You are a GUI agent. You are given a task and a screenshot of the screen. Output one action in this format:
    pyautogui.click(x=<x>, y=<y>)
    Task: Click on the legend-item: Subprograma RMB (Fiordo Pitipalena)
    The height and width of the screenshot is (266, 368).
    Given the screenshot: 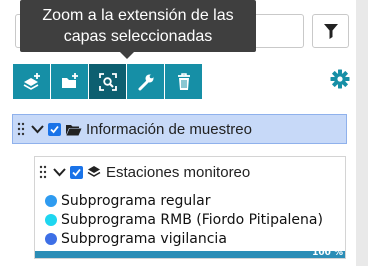 What is the action you would take?
    pyautogui.click(x=184, y=219)
    